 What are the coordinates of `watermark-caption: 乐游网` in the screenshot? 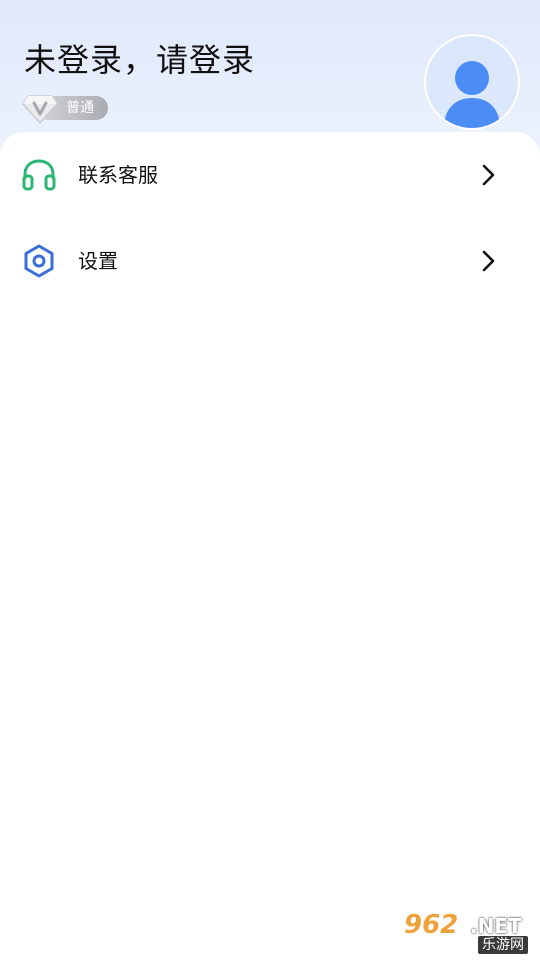 It's located at (503, 945).